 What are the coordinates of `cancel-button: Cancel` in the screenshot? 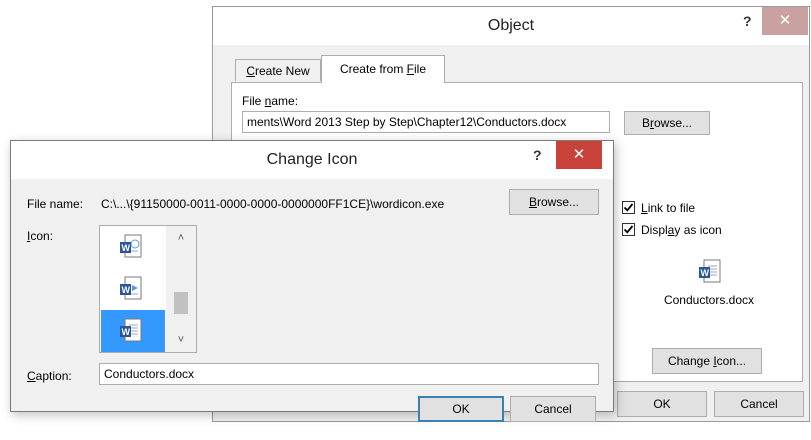 It's located at (759, 404).